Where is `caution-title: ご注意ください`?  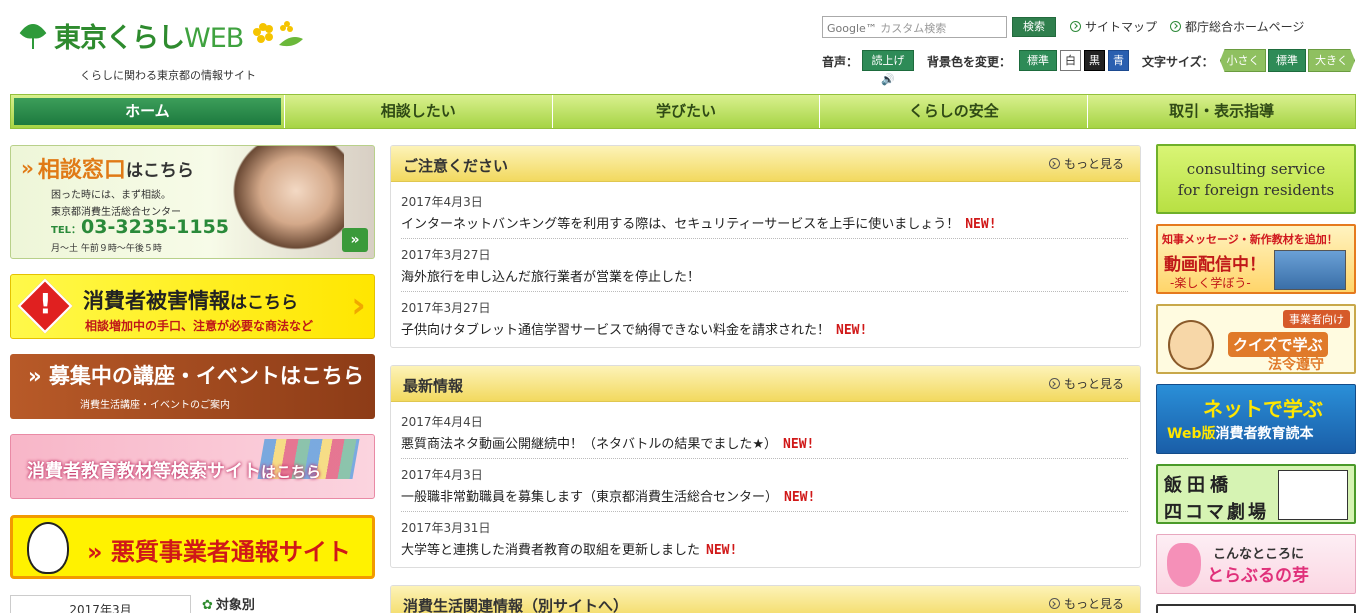 caution-title: ご注意ください is located at coordinates (456, 166).